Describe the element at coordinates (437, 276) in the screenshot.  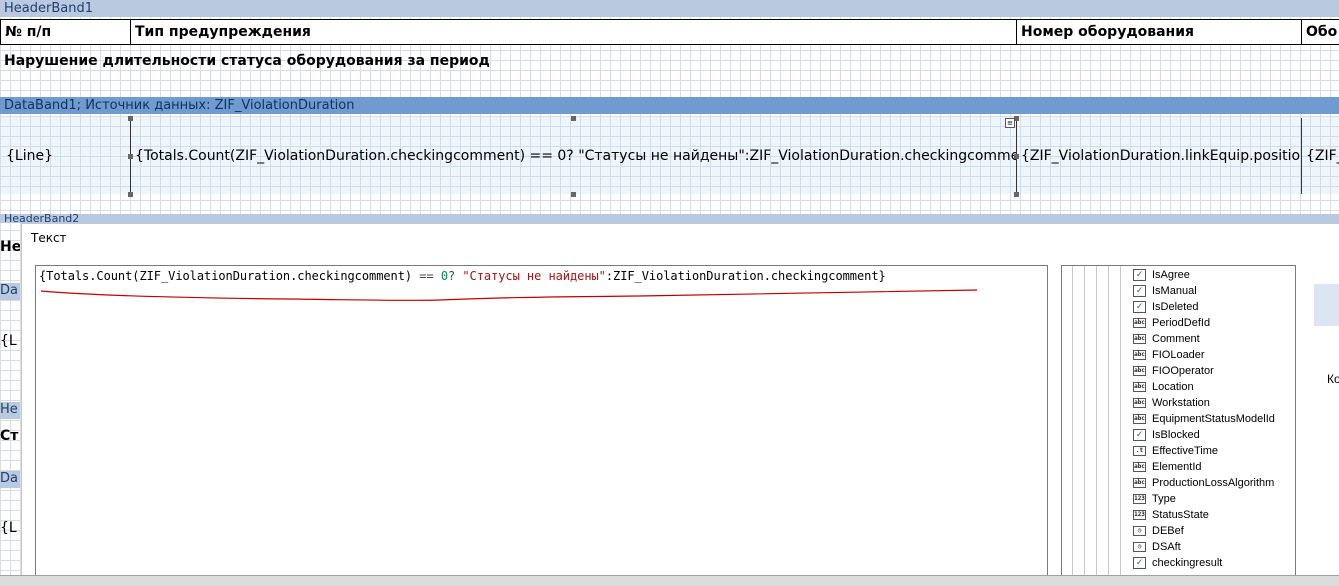
I see `expr-part` at that location.